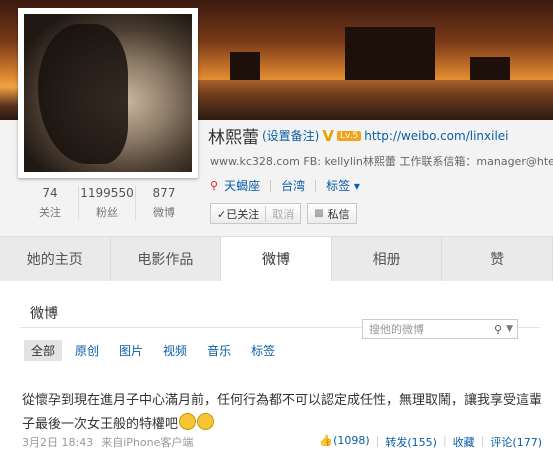  Describe the element at coordinates (233, 138) in the screenshot. I see `profile-name: 林熙蕾` at that location.